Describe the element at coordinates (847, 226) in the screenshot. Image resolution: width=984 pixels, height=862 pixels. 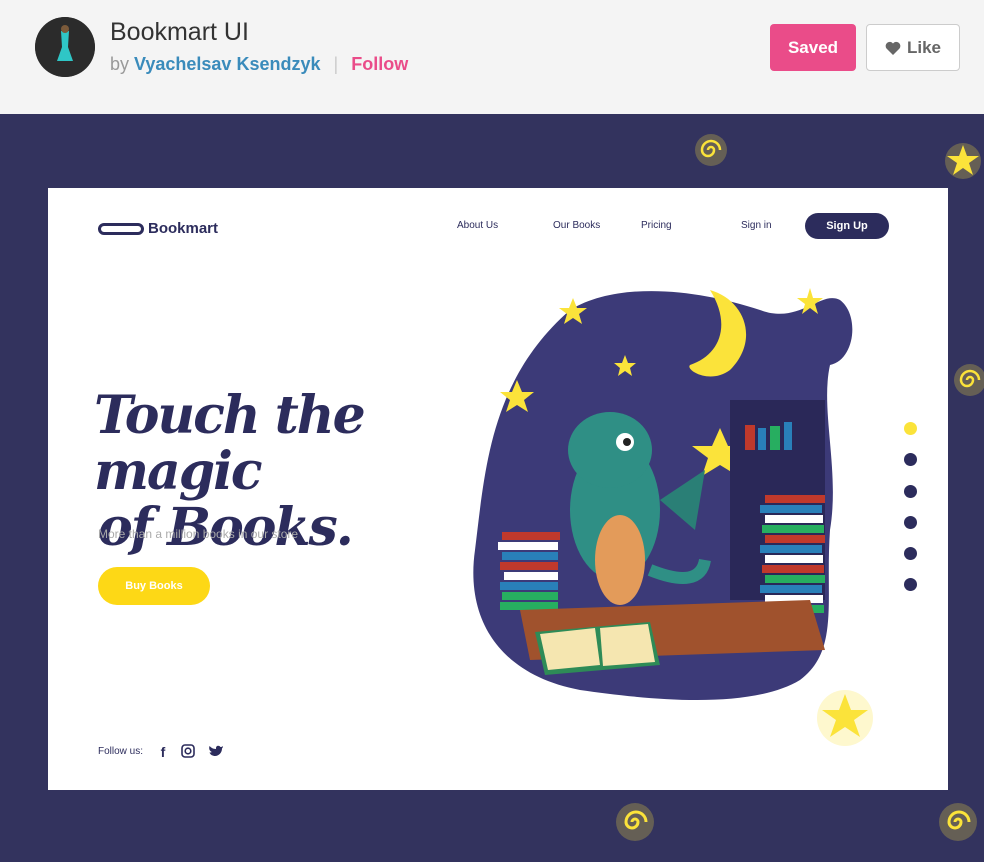
I see `sign-up-button: Sign Up` at that location.